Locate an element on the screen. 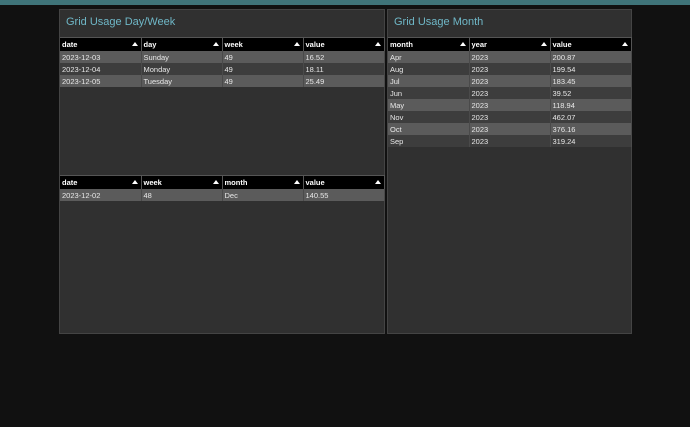 The width and height of the screenshot is (690, 427). table-cell-value: 183.45 is located at coordinates (591, 81).